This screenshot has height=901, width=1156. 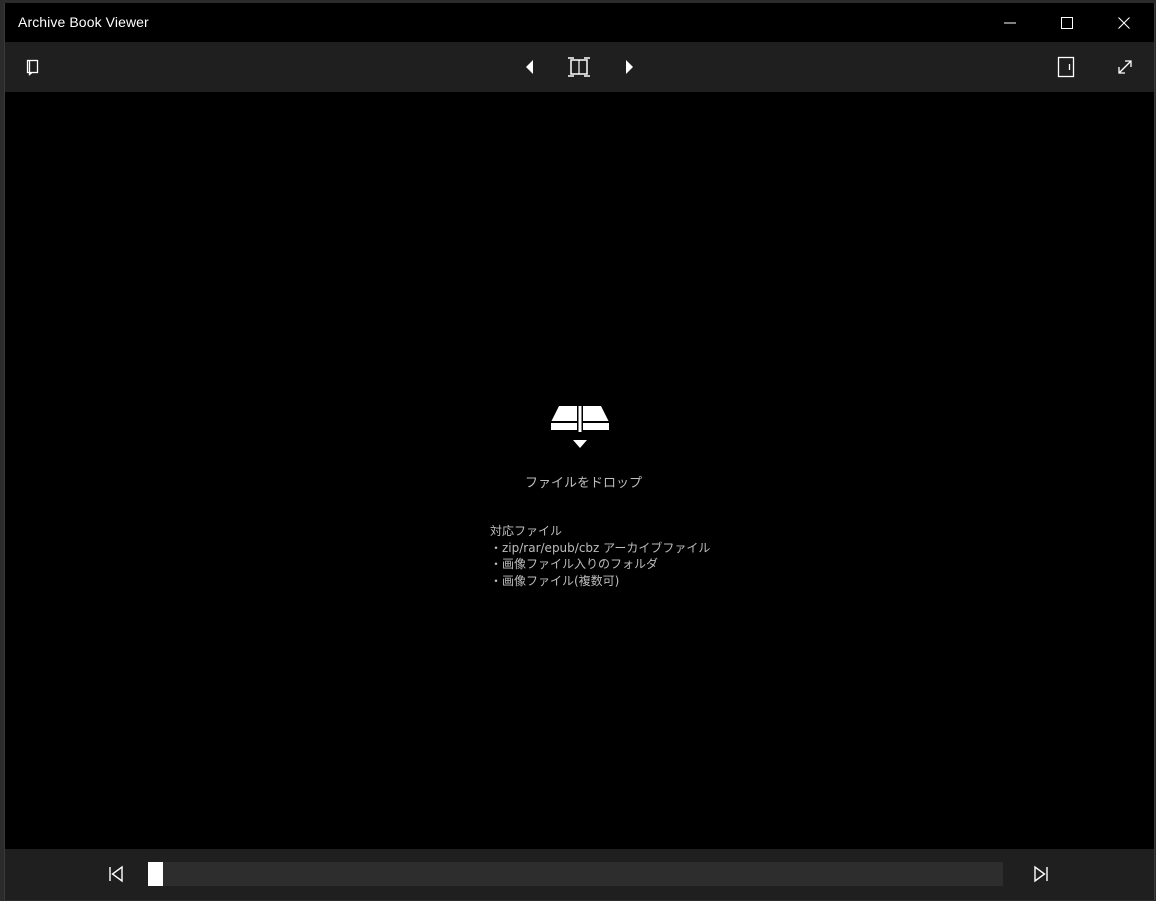 What do you see at coordinates (584, 483) in the screenshot?
I see `drop-label: ファイルをドロップ` at bounding box center [584, 483].